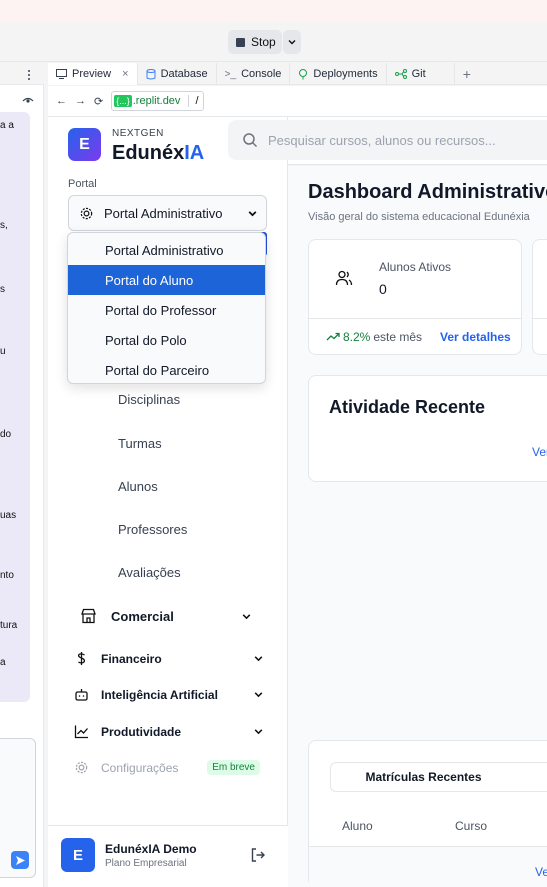 The height and width of the screenshot is (887, 547). Describe the element at coordinates (292, 42) in the screenshot. I see `stop-options-button` at that location.